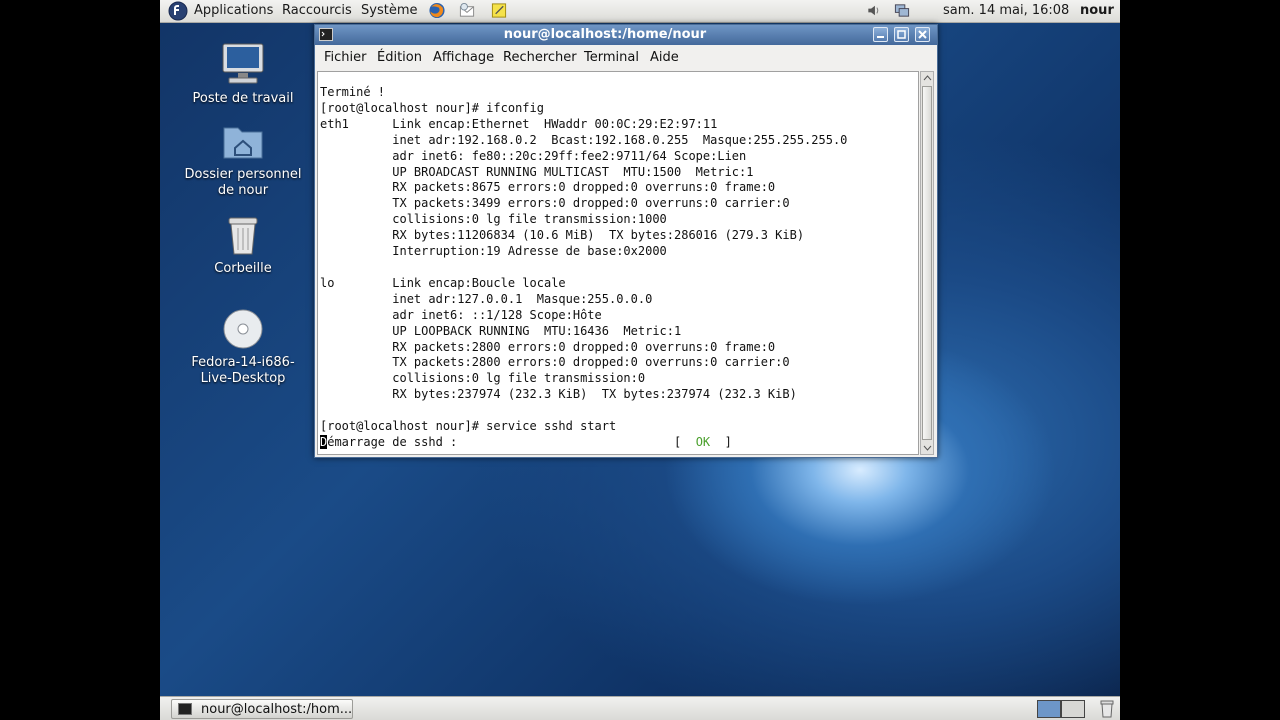 The image size is (1280, 720). I want to click on desktop-icon-label: Fedora-14-i686-Live-Desktop, so click(243, 370).